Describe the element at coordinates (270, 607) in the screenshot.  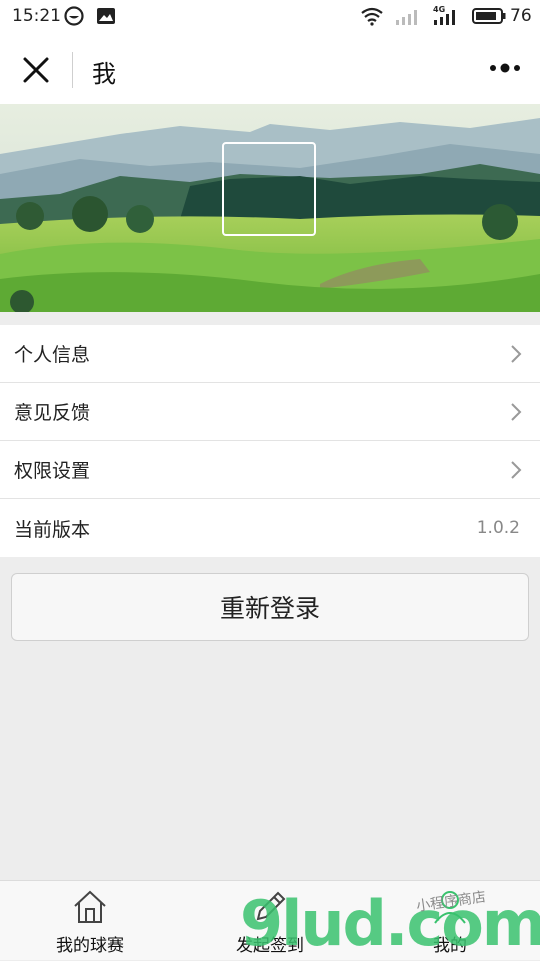
I see `relogin-button: 重新登录` at that location.